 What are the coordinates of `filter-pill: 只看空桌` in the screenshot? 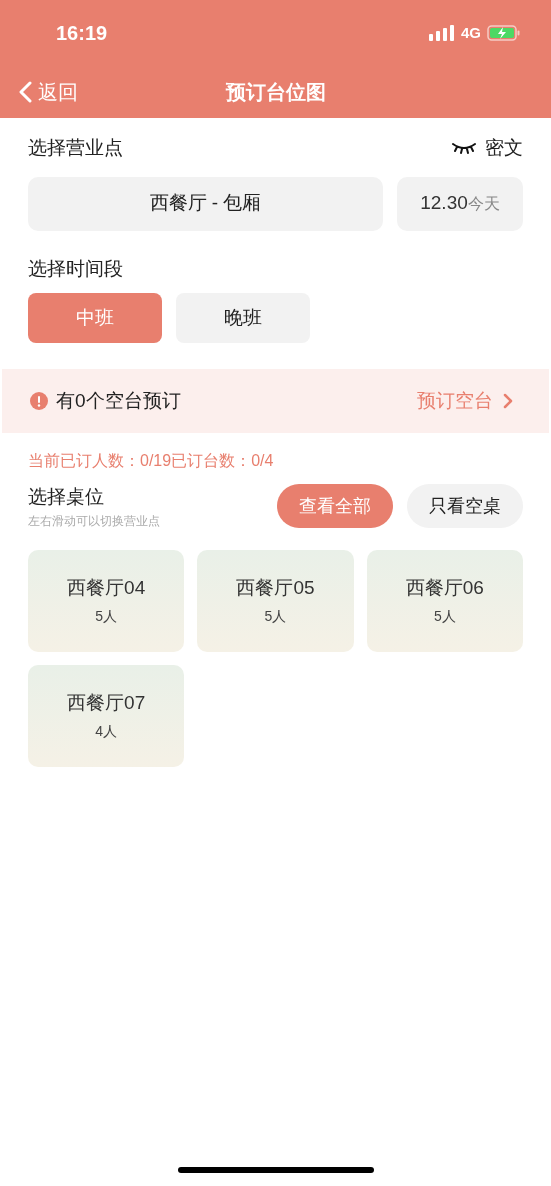 It's located at (465, 506).